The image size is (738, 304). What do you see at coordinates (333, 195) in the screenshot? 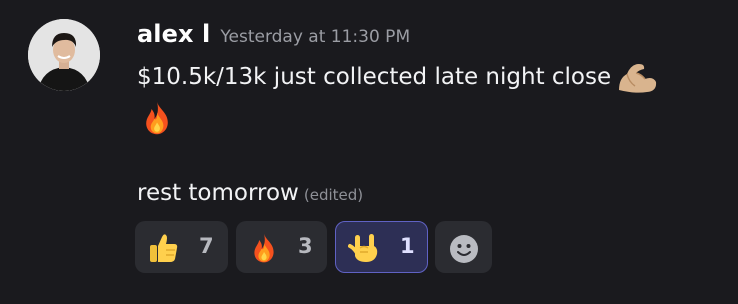
I see `edited-label: (edited)` at bounding box center [333, 195].